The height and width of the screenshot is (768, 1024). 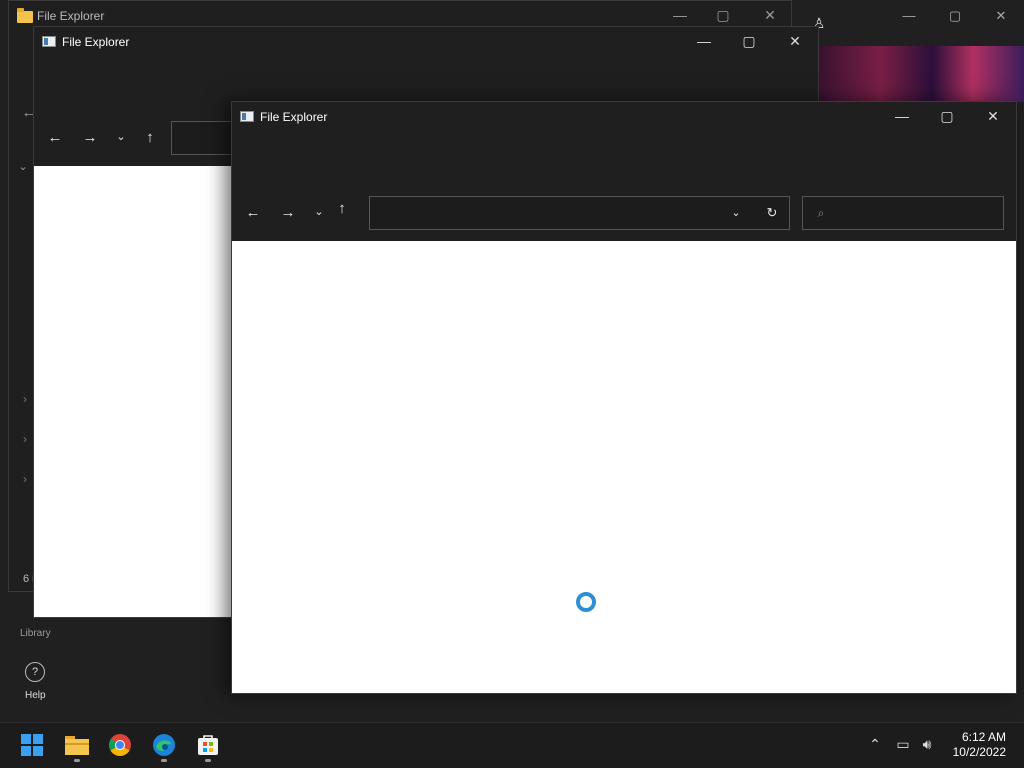 What do you see at coordinates (983, 737) in the screenshot?
I see `clock-time: 6:12 AM` at bounding box center [983, 737].